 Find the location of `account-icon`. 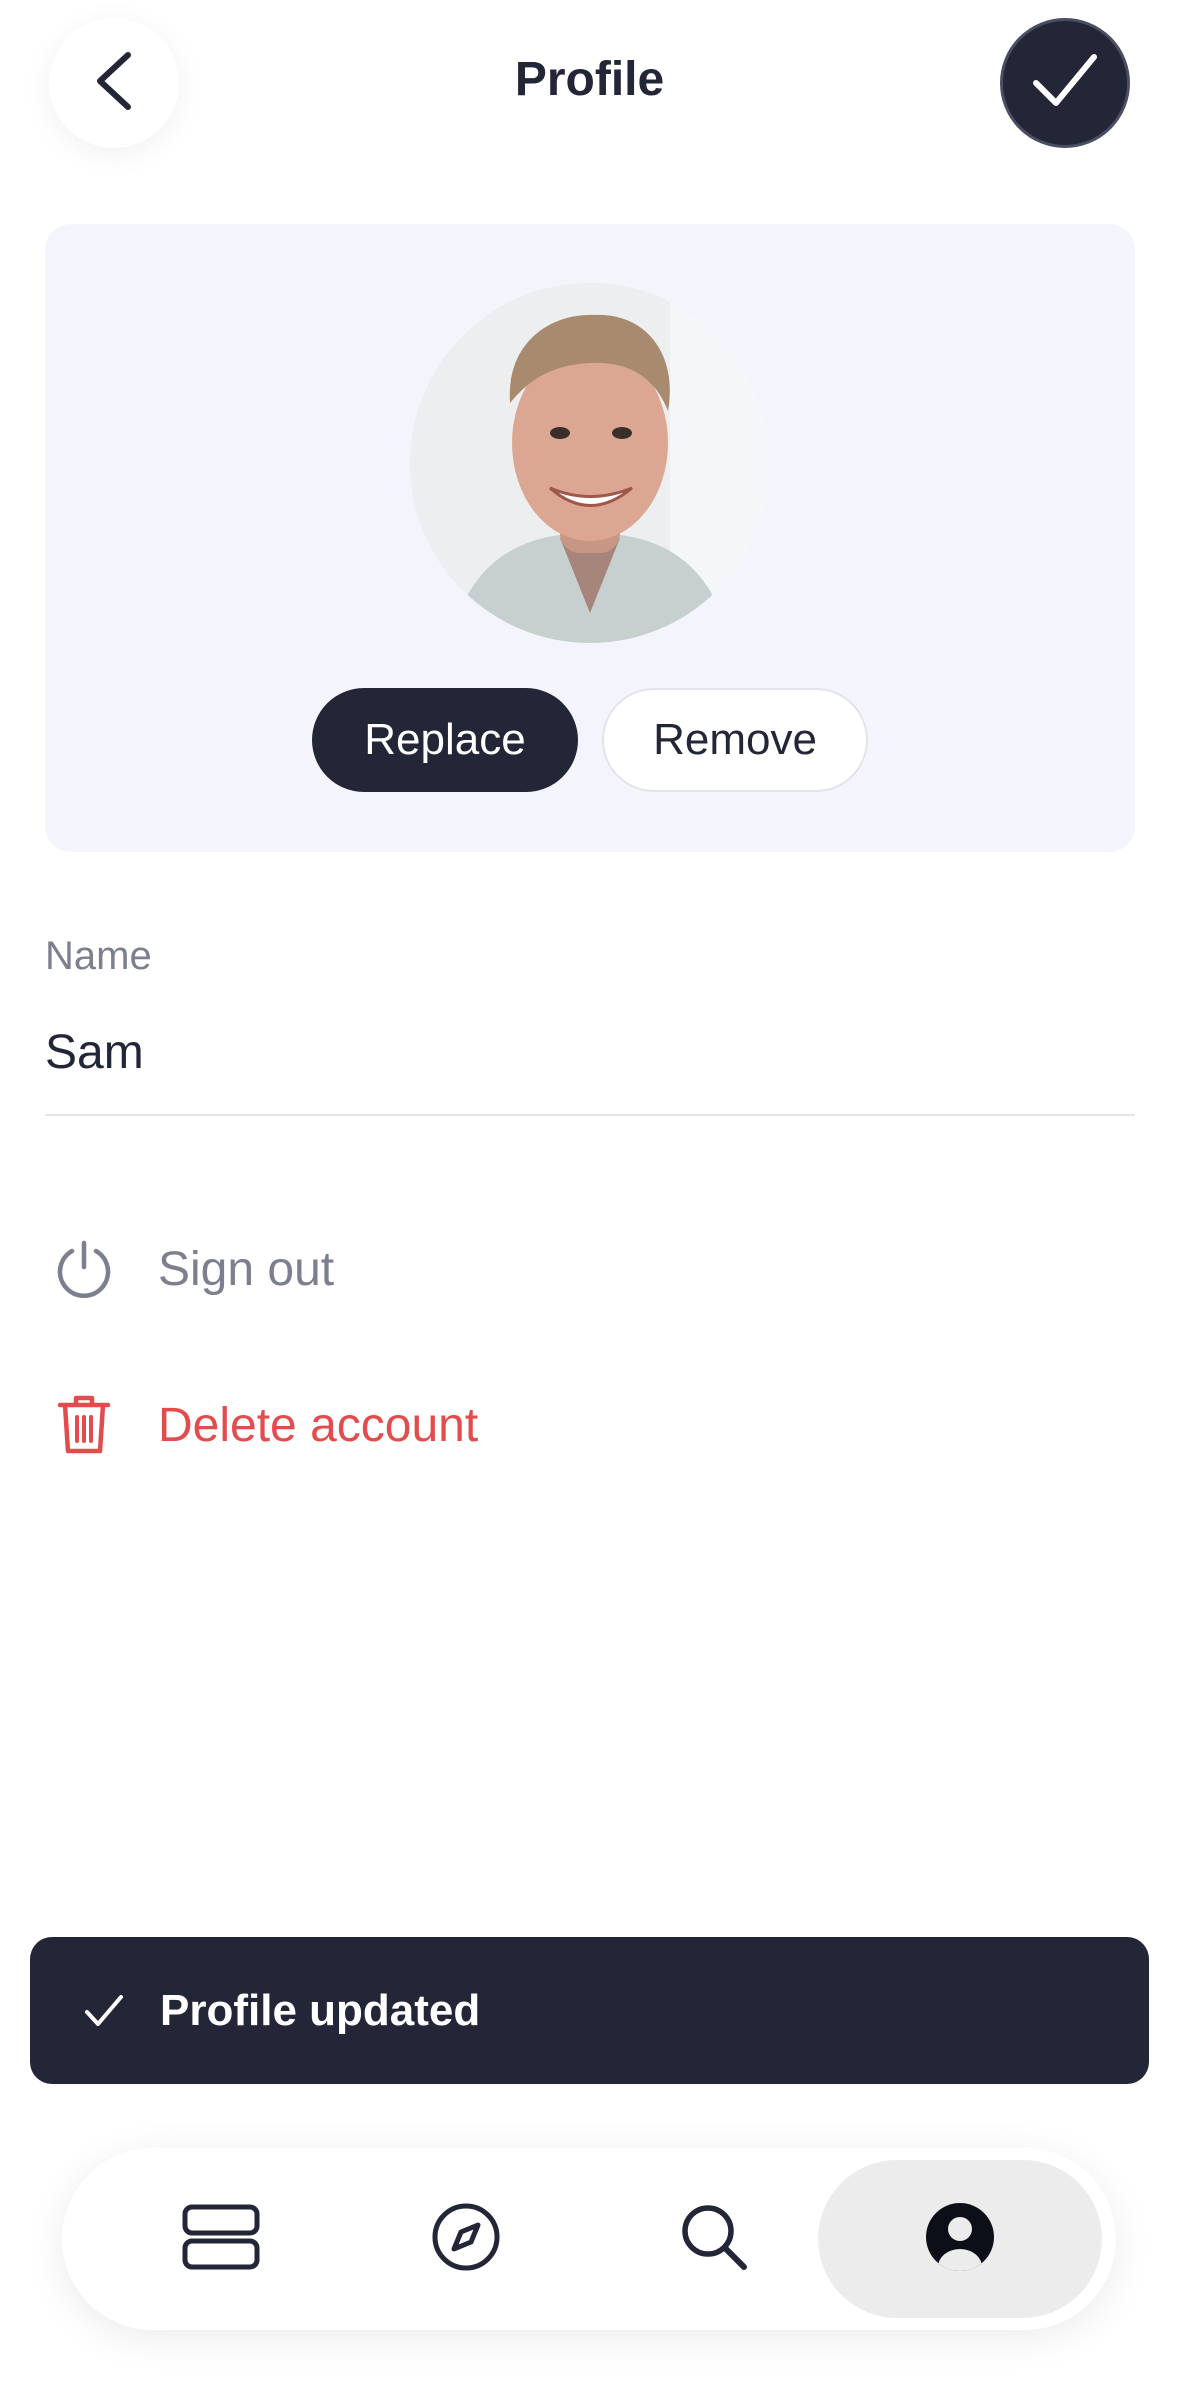

account-icon is located at coordinates (960, 2239).